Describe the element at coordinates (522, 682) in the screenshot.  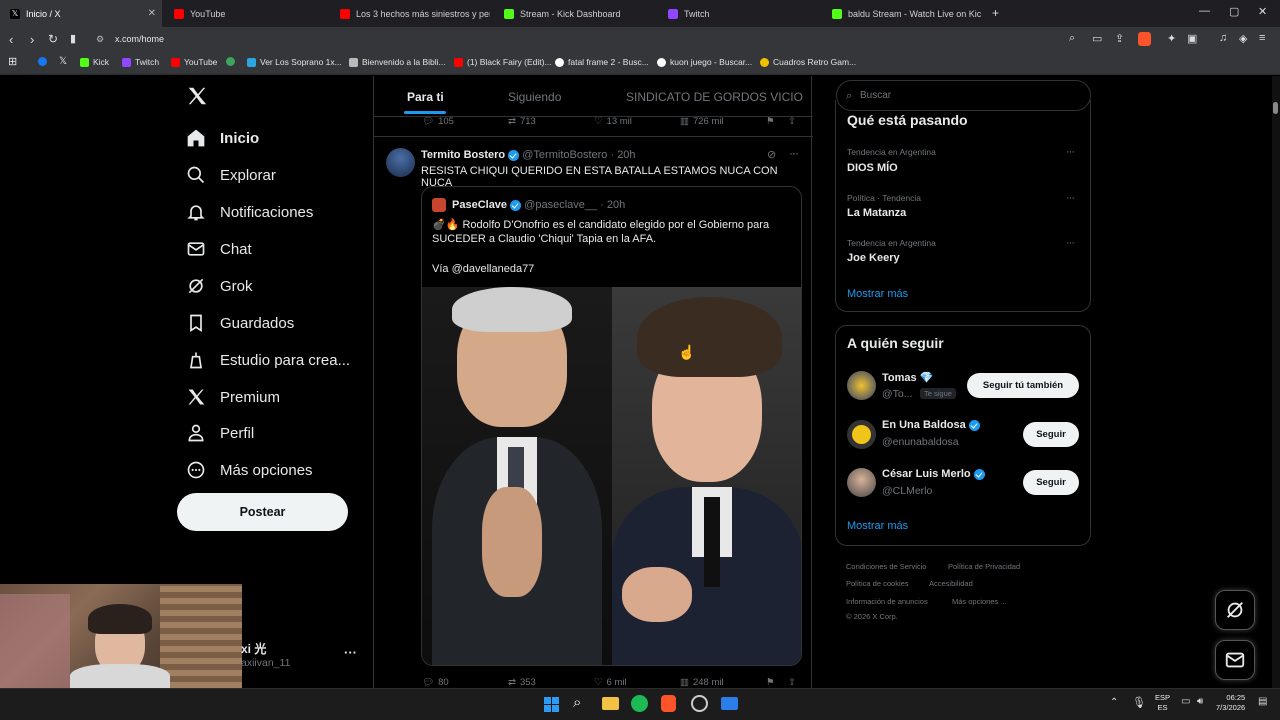
I see `repost-button: ⇄ 353` at that location.